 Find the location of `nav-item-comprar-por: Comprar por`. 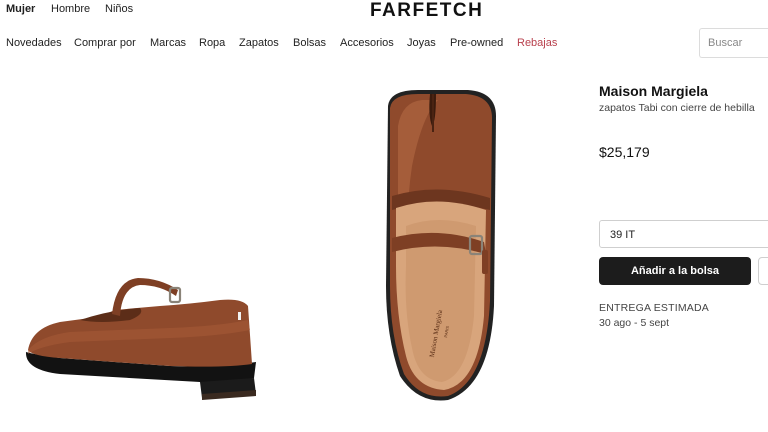

nav-item-comprar-por: Comprar por is located at coordinates (105, 43).